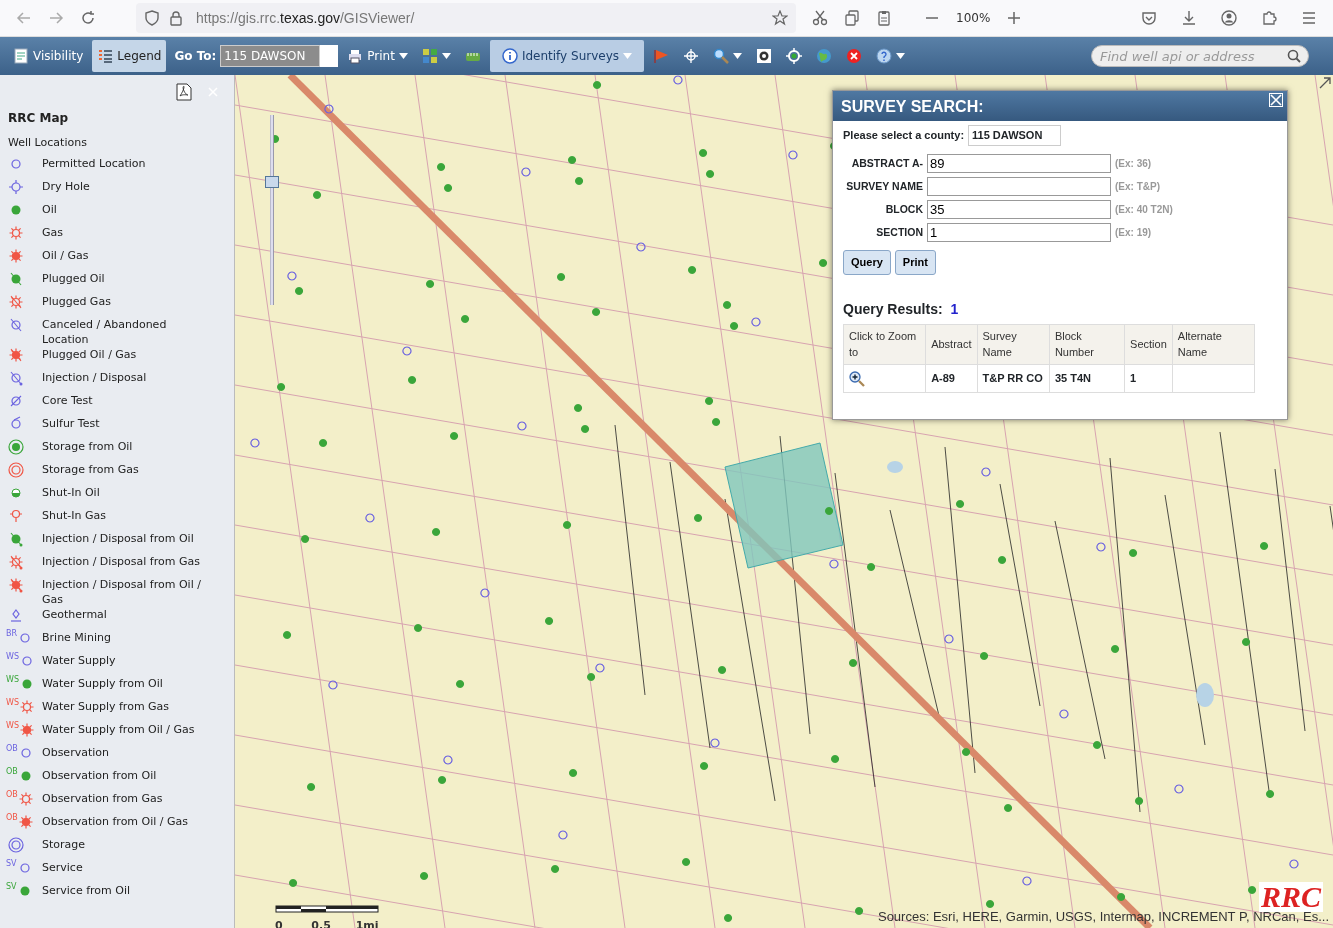  I want to click on column-header: Section, so click(1148, 344).